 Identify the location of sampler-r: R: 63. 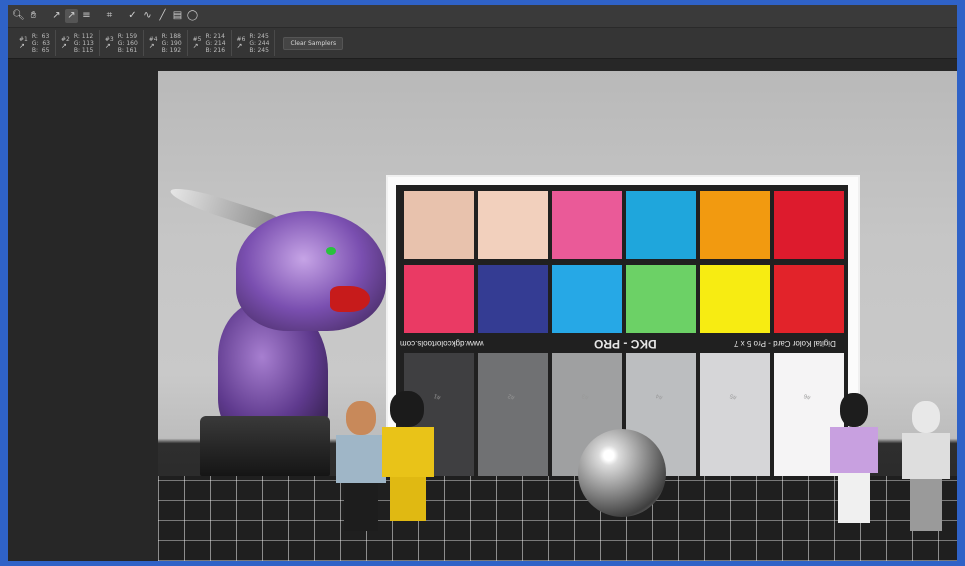
(40, 36).